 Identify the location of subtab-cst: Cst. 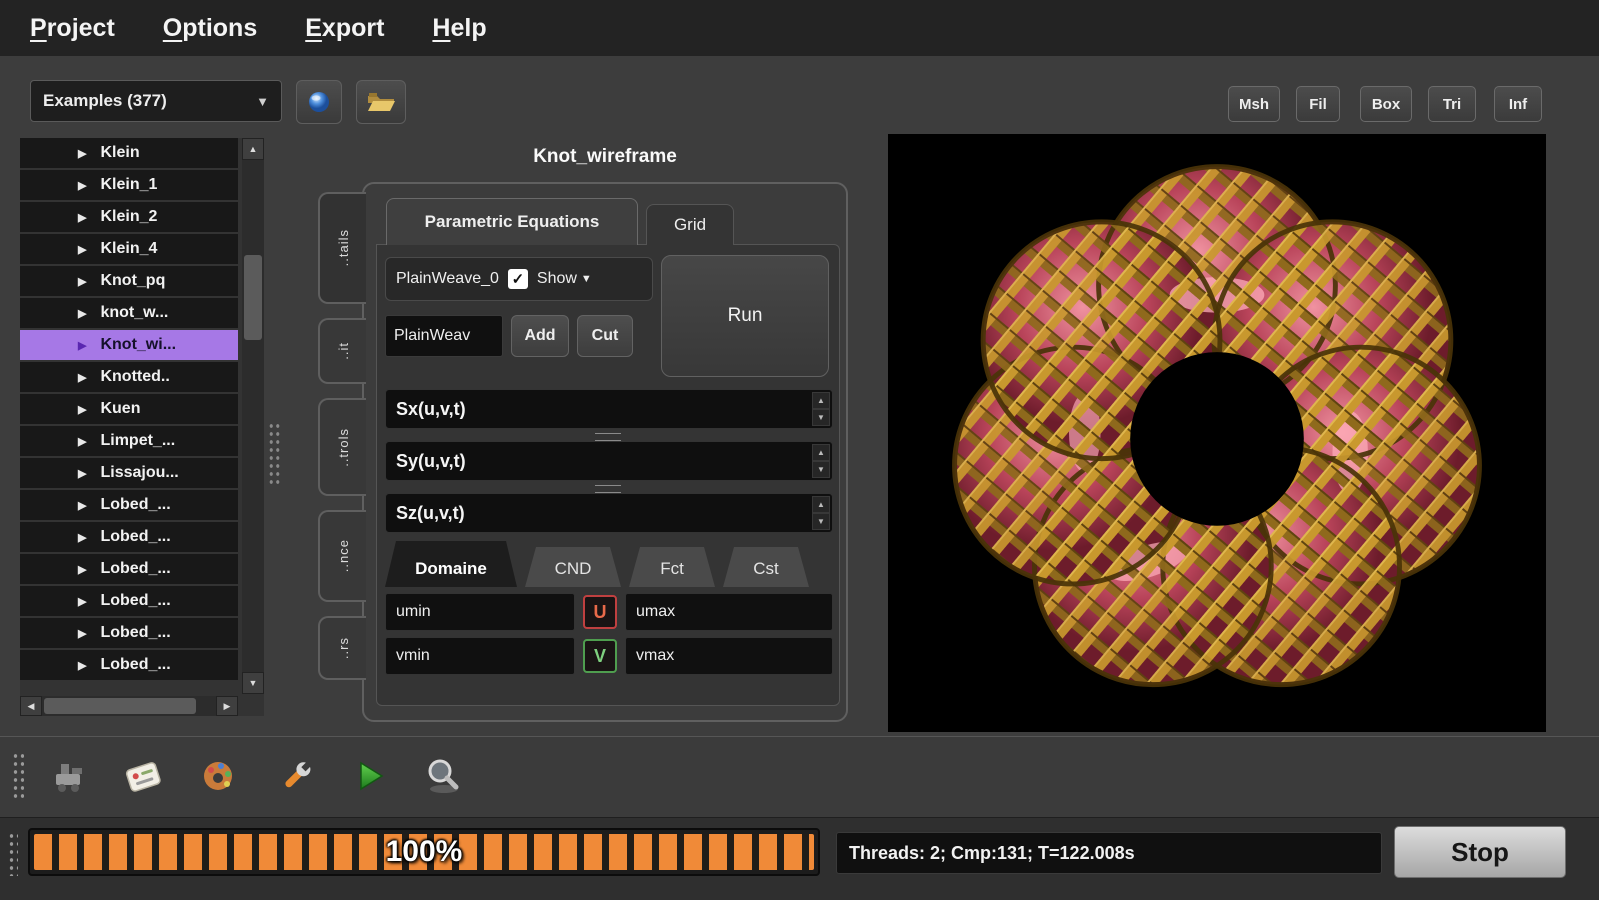
(766, 567).